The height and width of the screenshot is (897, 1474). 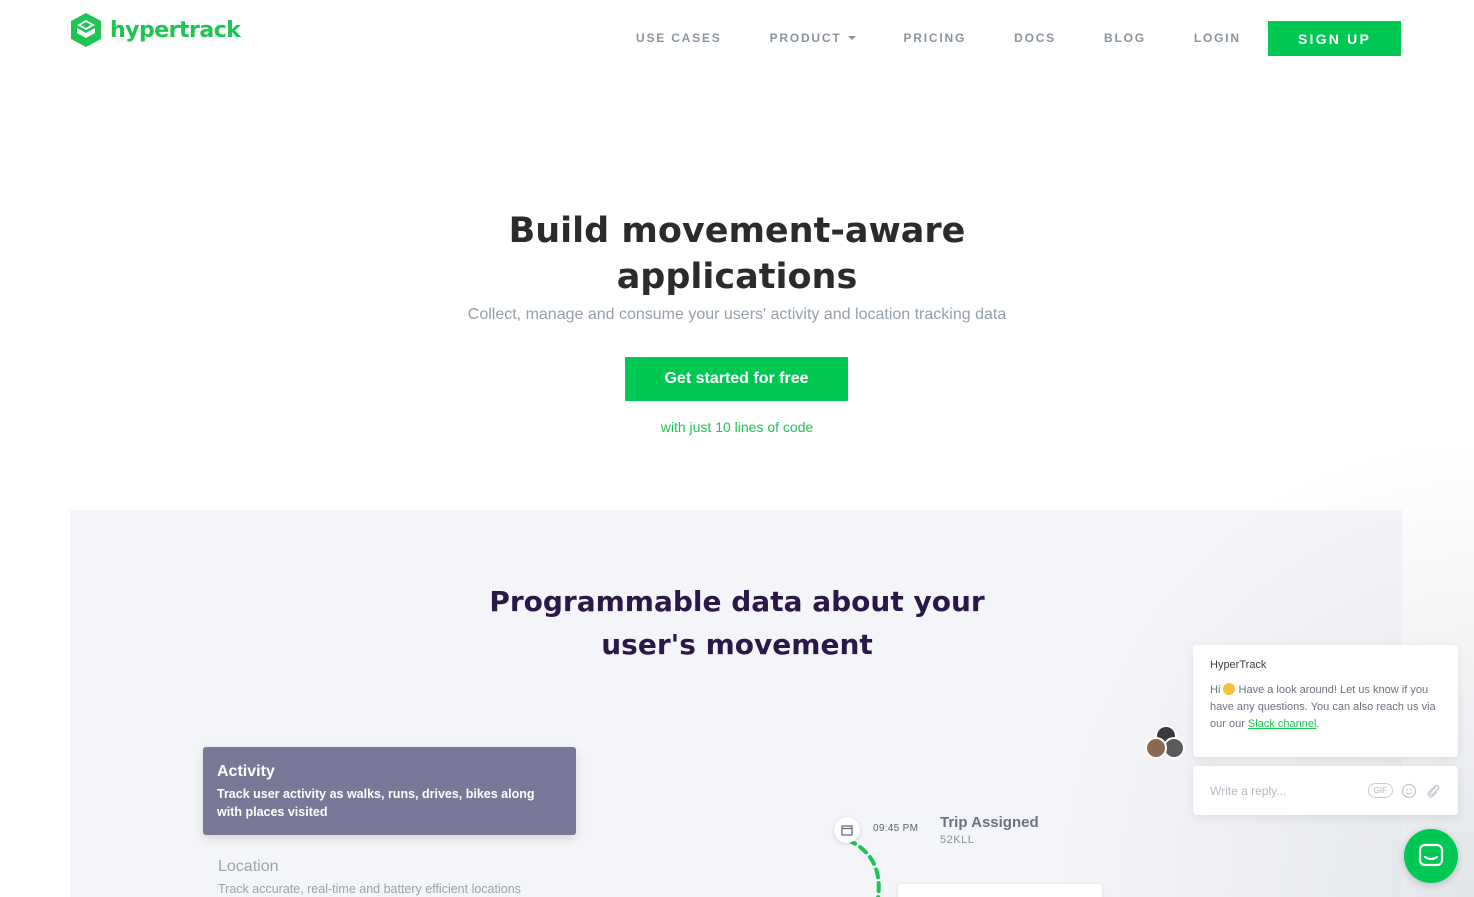 I want to click on calendar-icon, so click(x=847, y=830).